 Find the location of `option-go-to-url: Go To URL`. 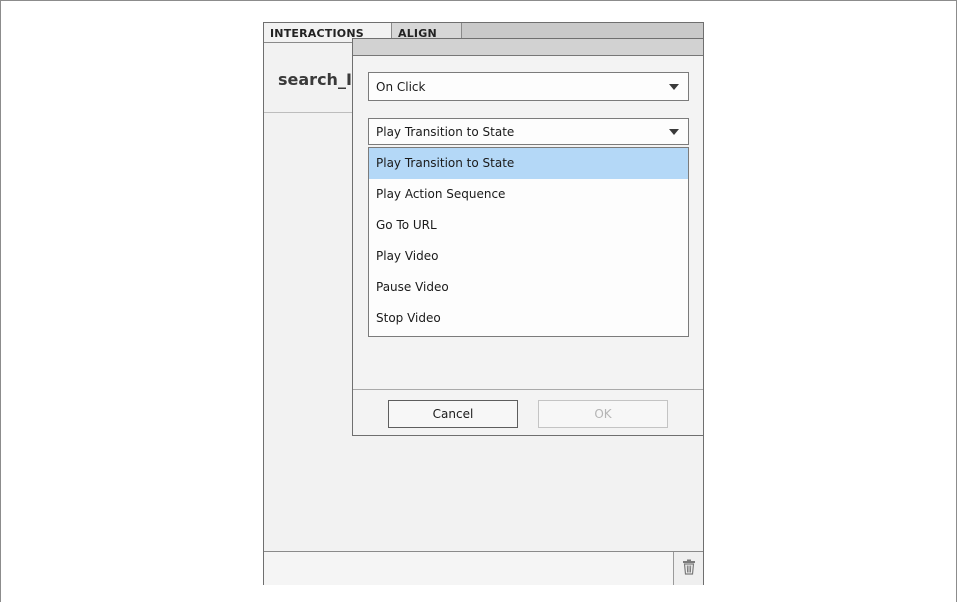

option-go-to-url: Go To URL is located at coordinates (528, 225).